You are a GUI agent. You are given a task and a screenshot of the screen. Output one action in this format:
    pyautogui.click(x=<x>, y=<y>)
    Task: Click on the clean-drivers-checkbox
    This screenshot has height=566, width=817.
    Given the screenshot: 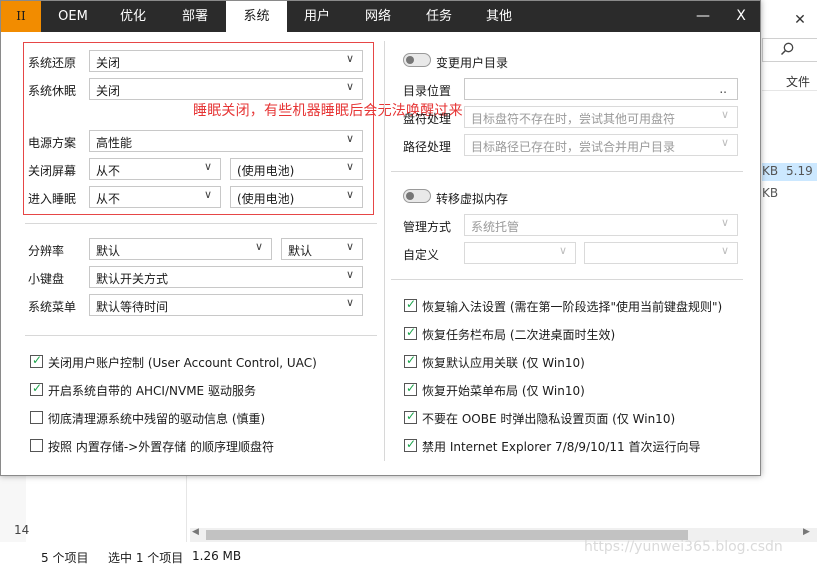 What is the action you would take?
    pyautogui.click(x=36, y=417)
    